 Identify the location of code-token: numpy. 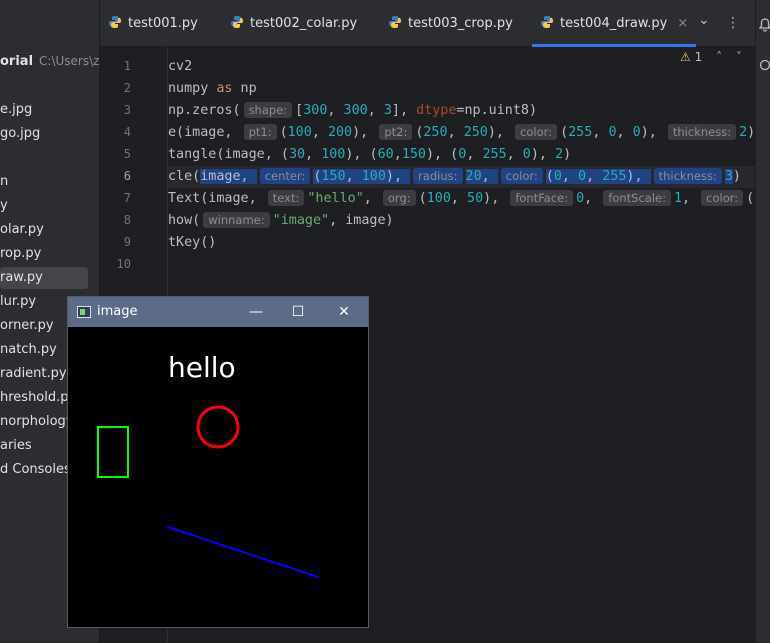
(192, 88).